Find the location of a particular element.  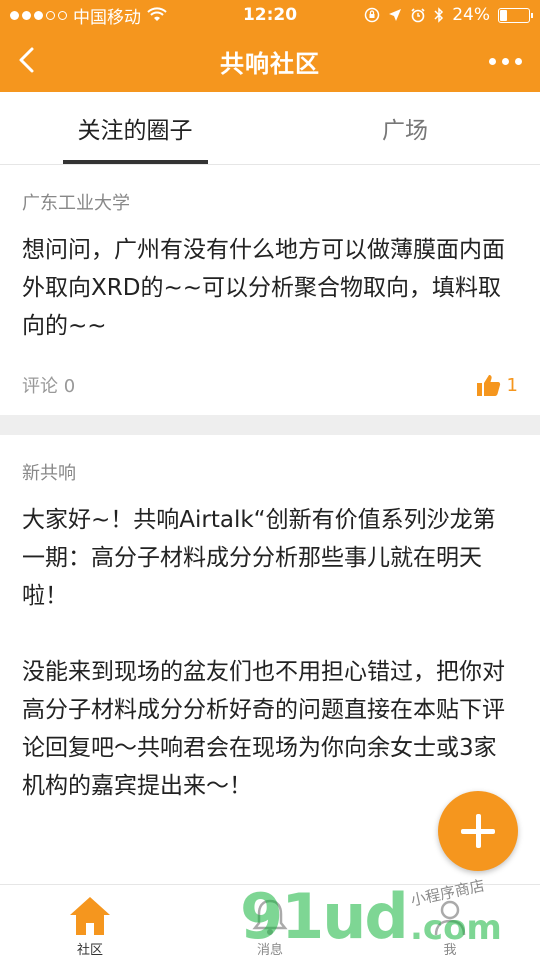

post-group-name: 新共响 is located at coordinates (270, 461).